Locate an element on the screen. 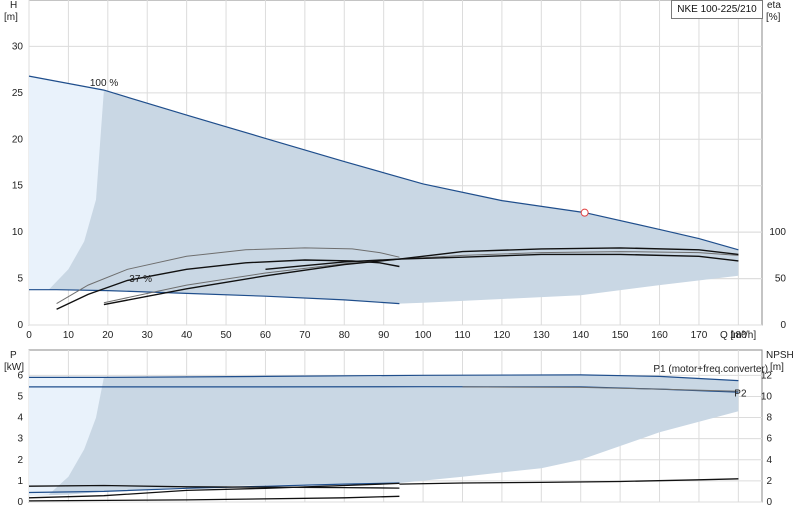 The height and width of the screenshot is (525, 800). top-y-tick-labels: 0 5 10 15 20 25 30 is located at coordinates (18, 186).